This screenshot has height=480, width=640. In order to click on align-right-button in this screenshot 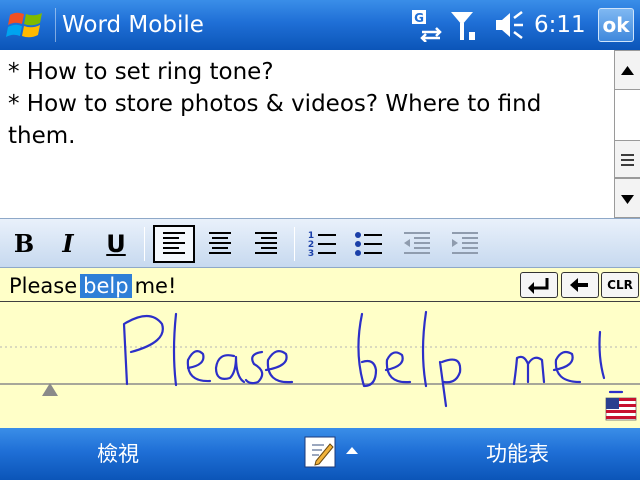, I will do `click(266, 244)`.